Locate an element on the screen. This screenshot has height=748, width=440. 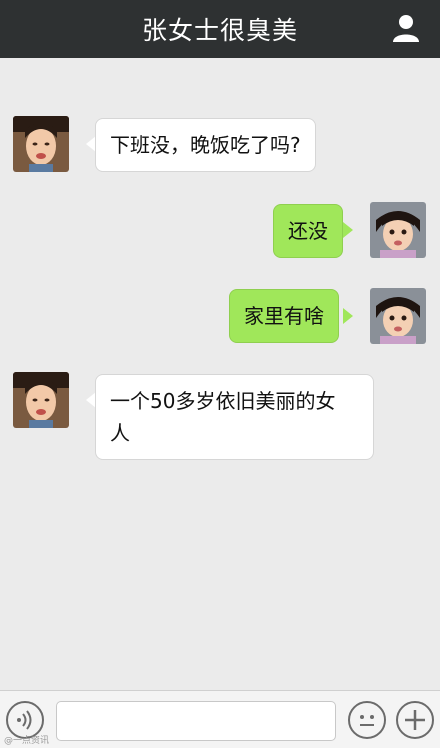
watermark: @一点资讯 is located at coordinates (27, 741).